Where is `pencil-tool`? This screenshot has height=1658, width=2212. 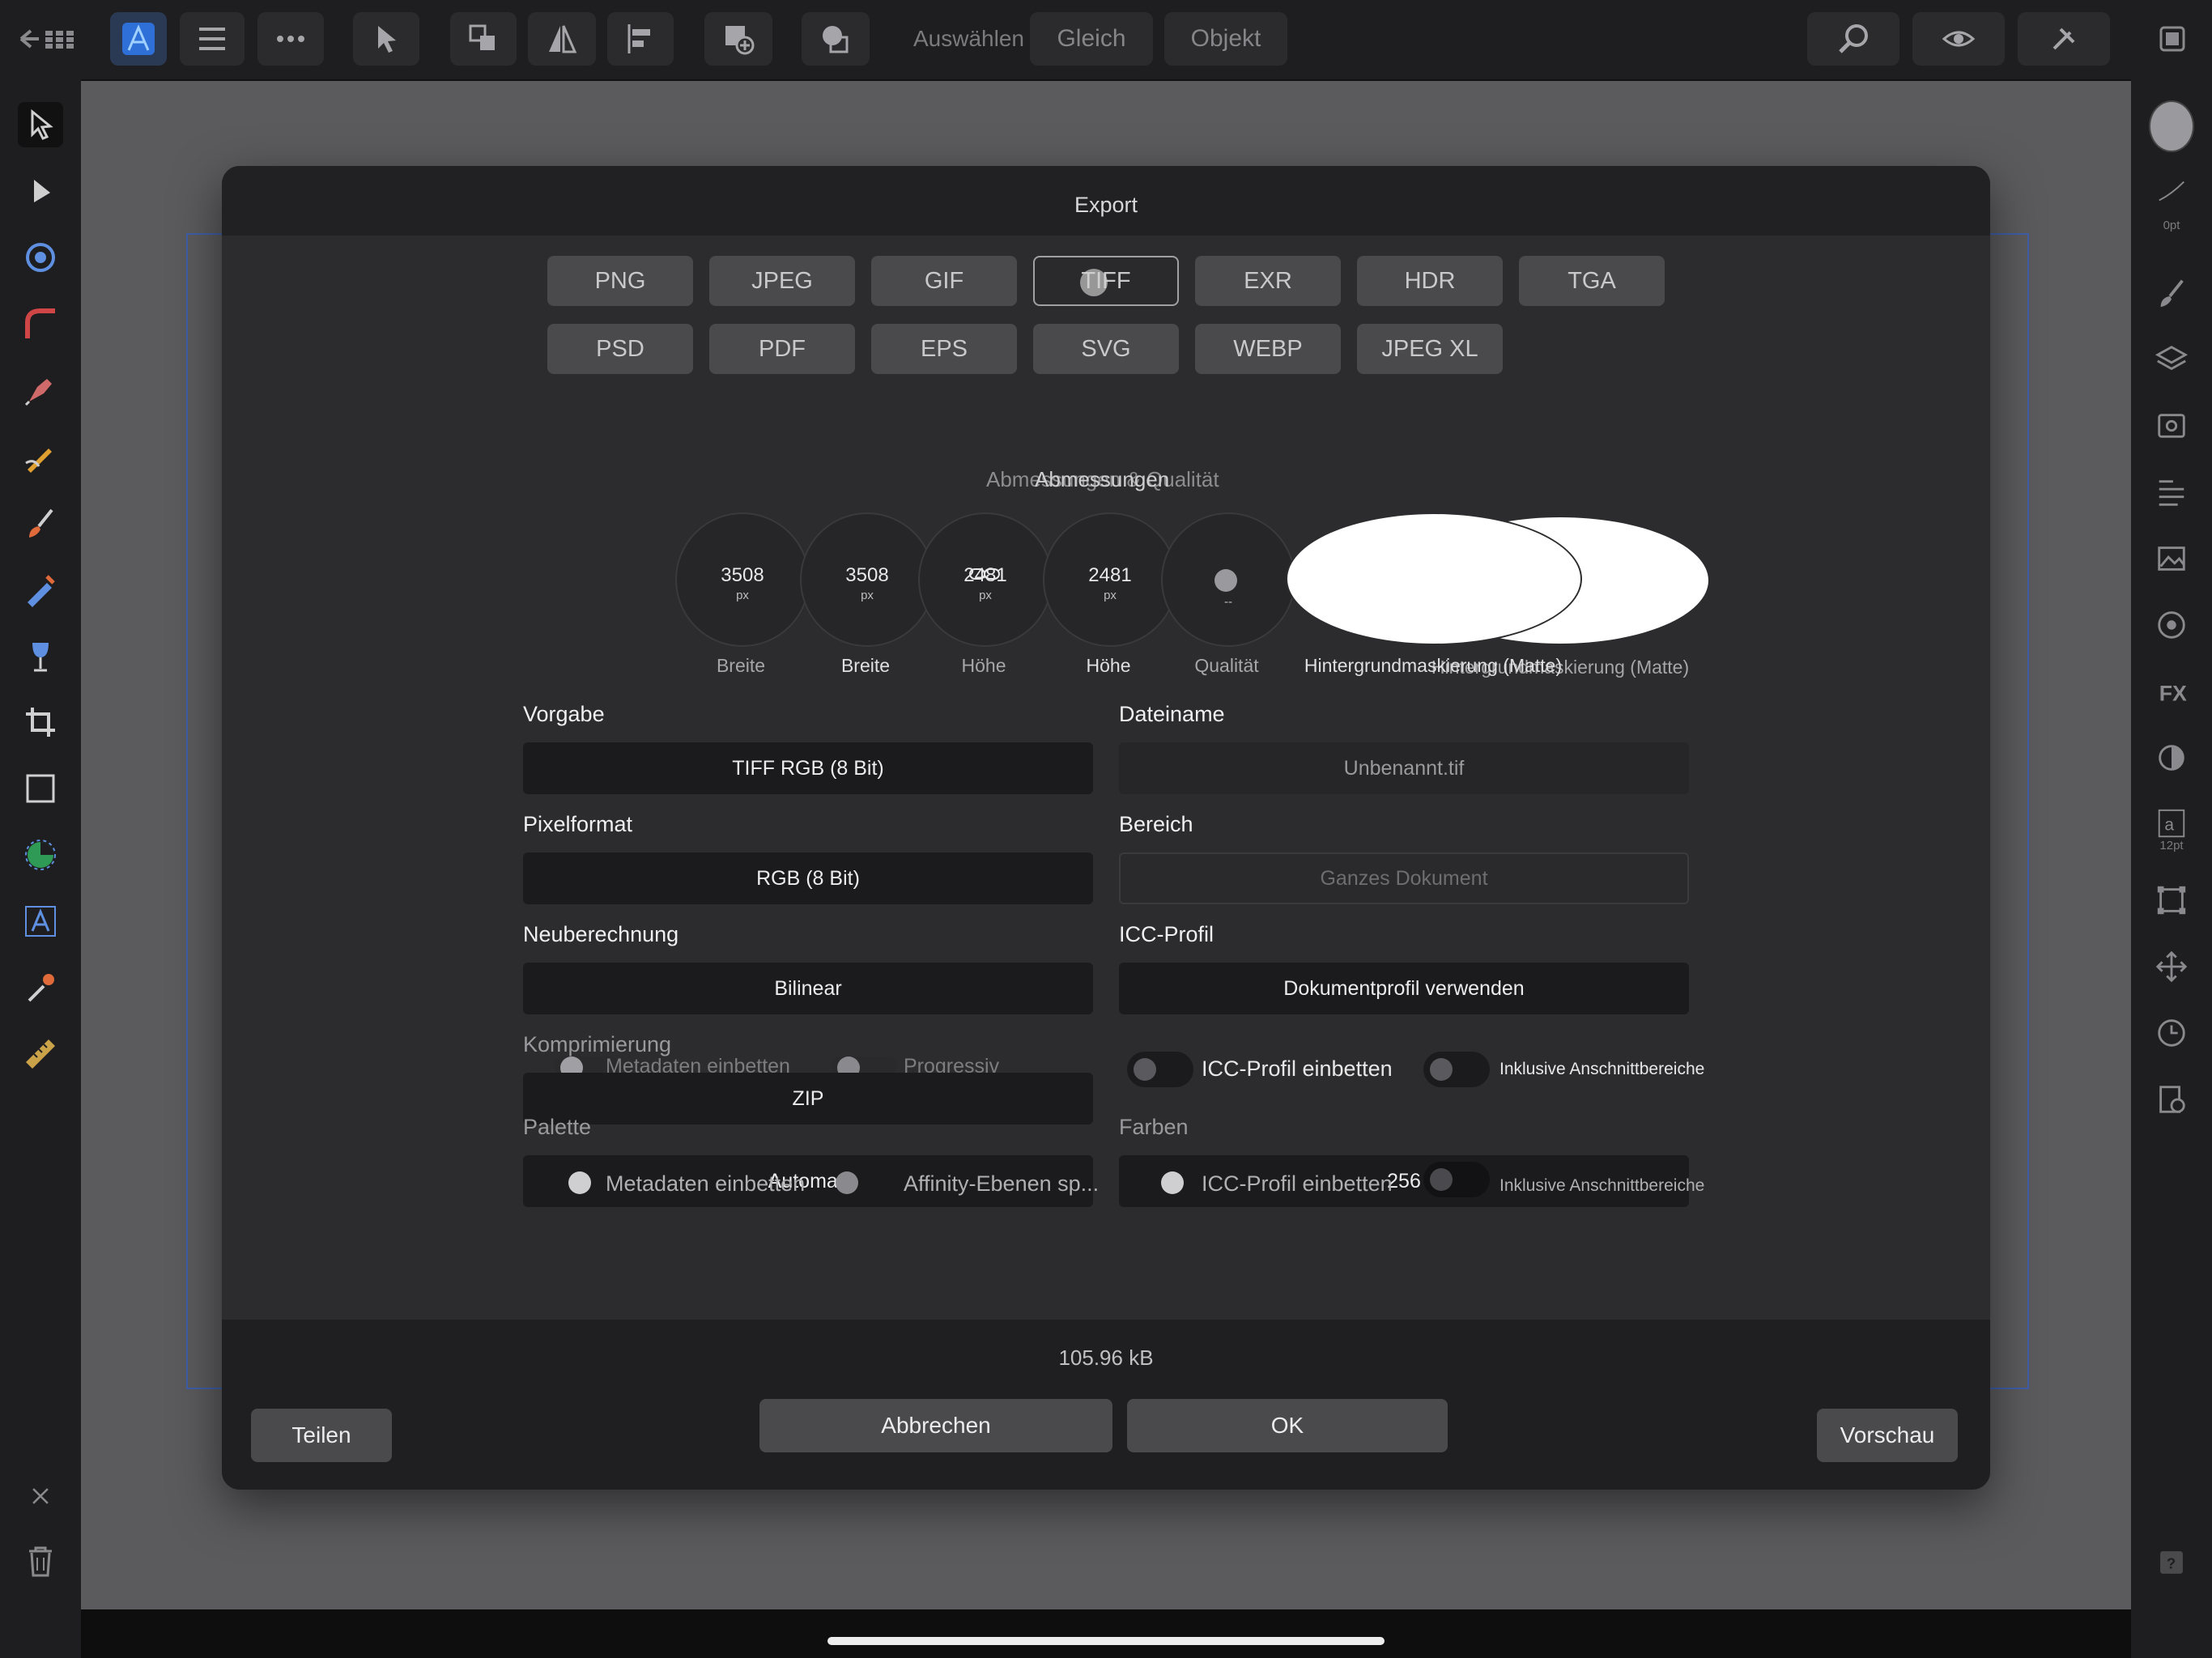 pencil-tool is located at coordinates (41, 456).